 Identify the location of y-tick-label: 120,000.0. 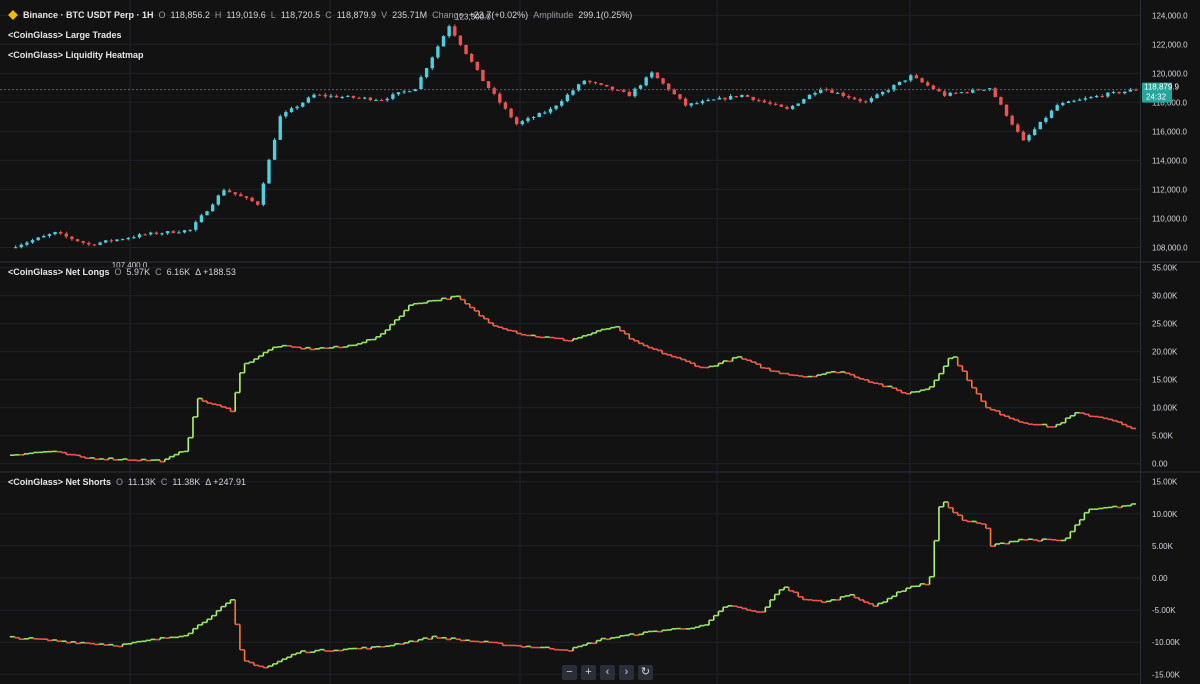
(1170, 73).